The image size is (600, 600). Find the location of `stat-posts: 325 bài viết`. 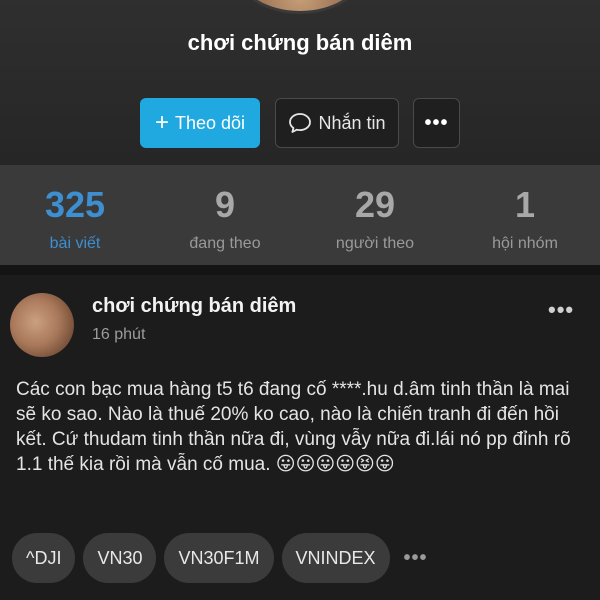

stat-posts: 325 bài viết is located at coordinates (75, 215).